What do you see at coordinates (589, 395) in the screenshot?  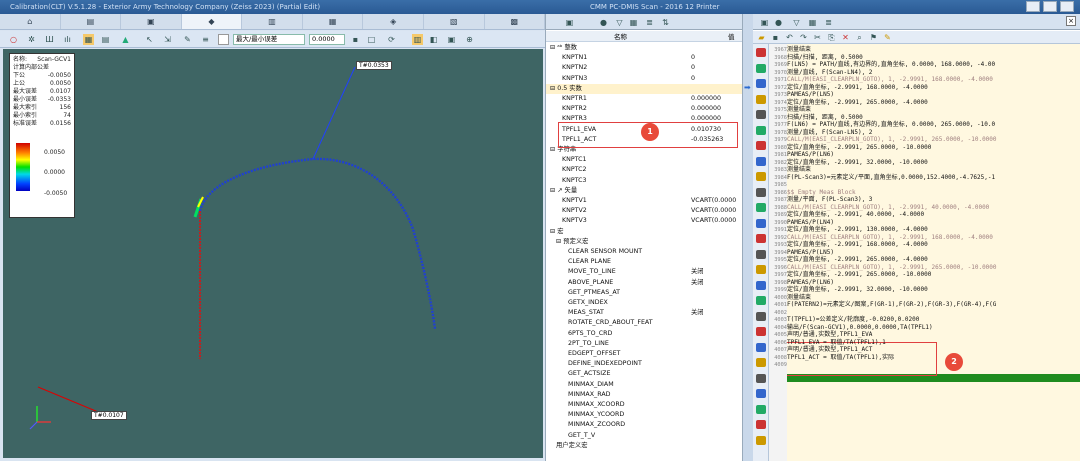 I see `tree-item-label: MINMAX_RAD` at bounding box center [589, 395].